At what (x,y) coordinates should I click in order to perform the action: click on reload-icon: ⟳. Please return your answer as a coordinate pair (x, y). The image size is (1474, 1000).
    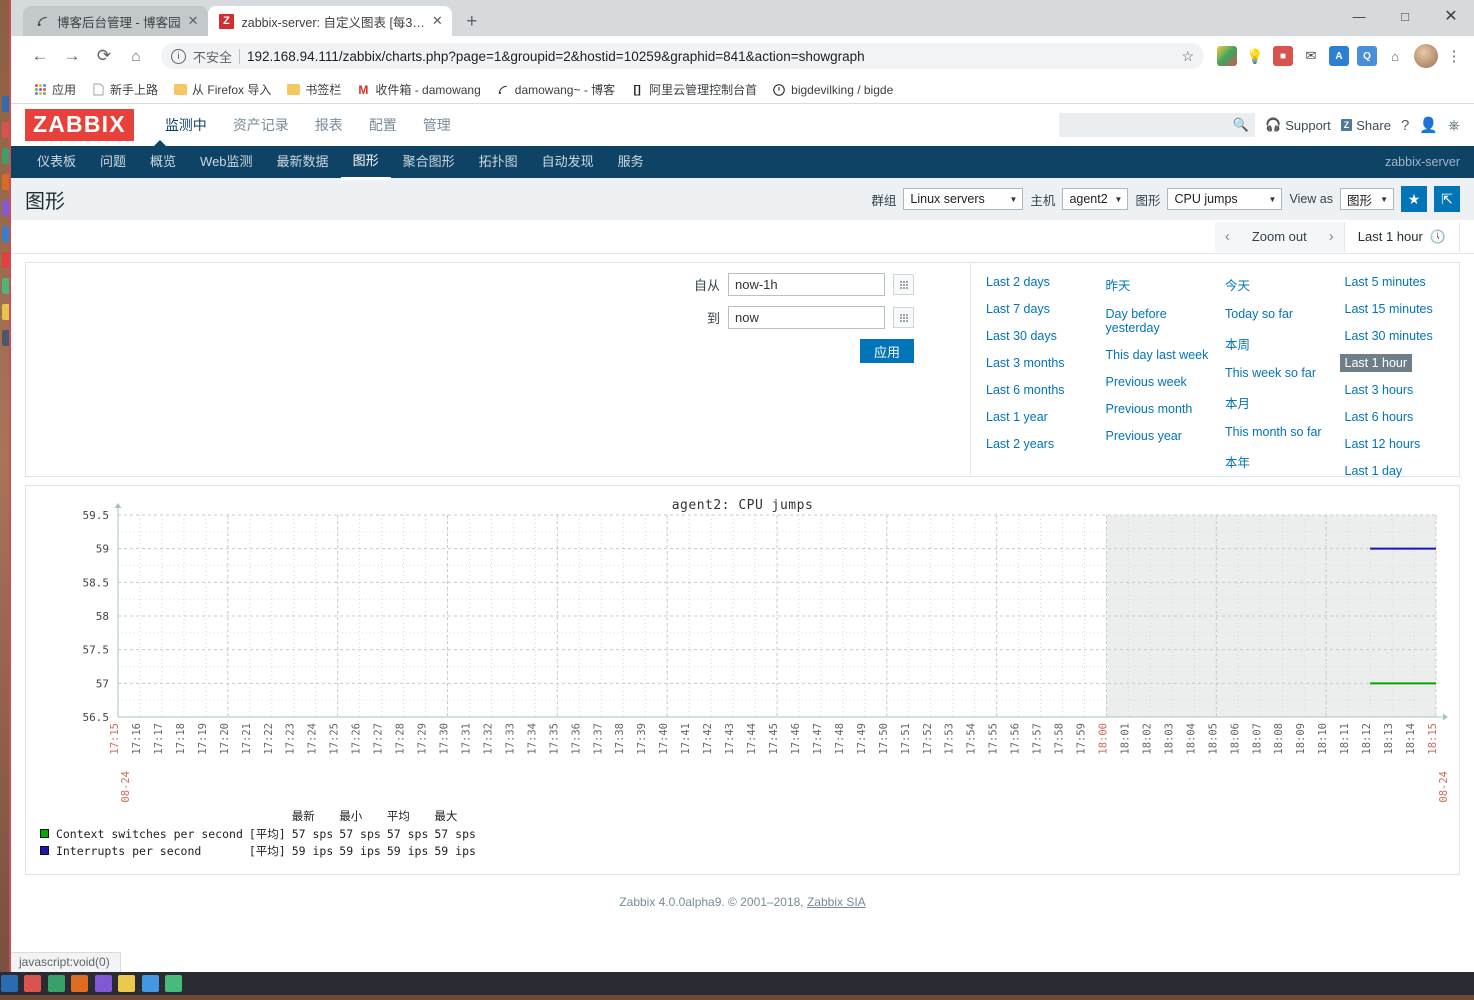
    Looking at the image, I should click on (104, 56).